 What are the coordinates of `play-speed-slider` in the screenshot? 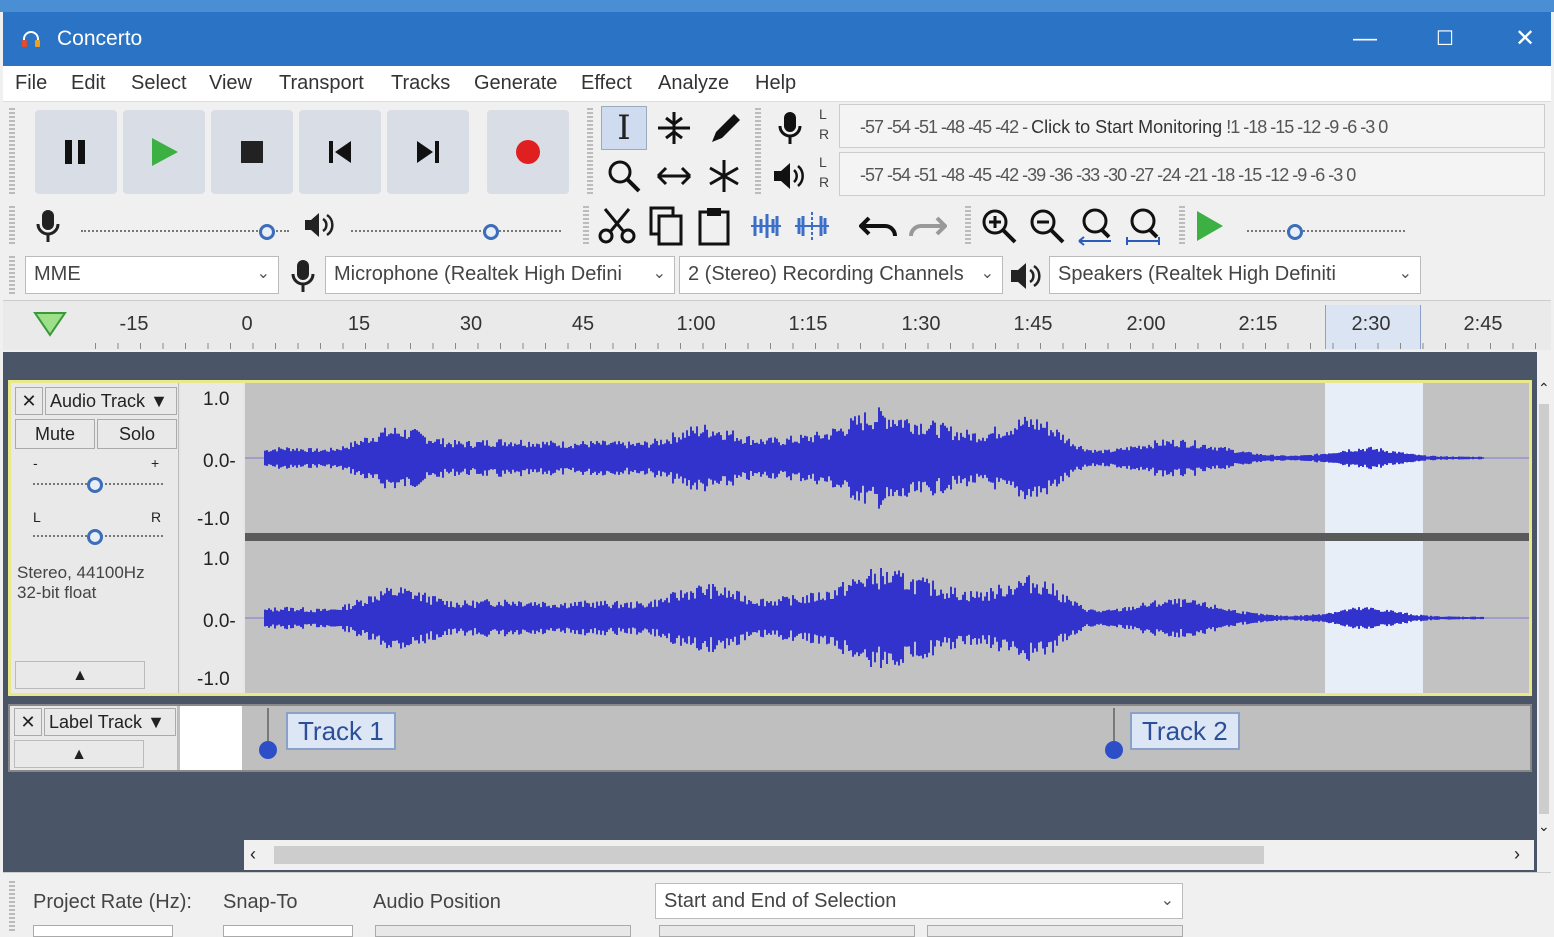 It's located at (1326, 231).